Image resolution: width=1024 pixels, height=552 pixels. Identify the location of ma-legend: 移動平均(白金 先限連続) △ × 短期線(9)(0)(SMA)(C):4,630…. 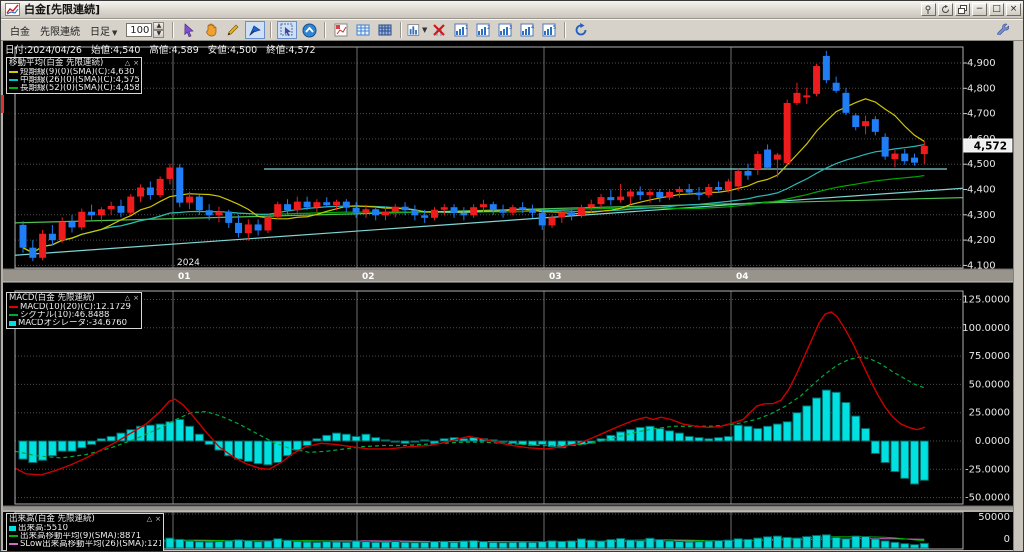
(74, 75).